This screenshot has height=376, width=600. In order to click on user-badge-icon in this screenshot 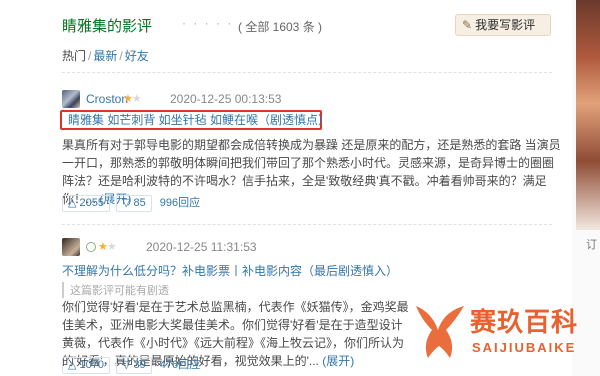, I will do `click(91, 247)`.